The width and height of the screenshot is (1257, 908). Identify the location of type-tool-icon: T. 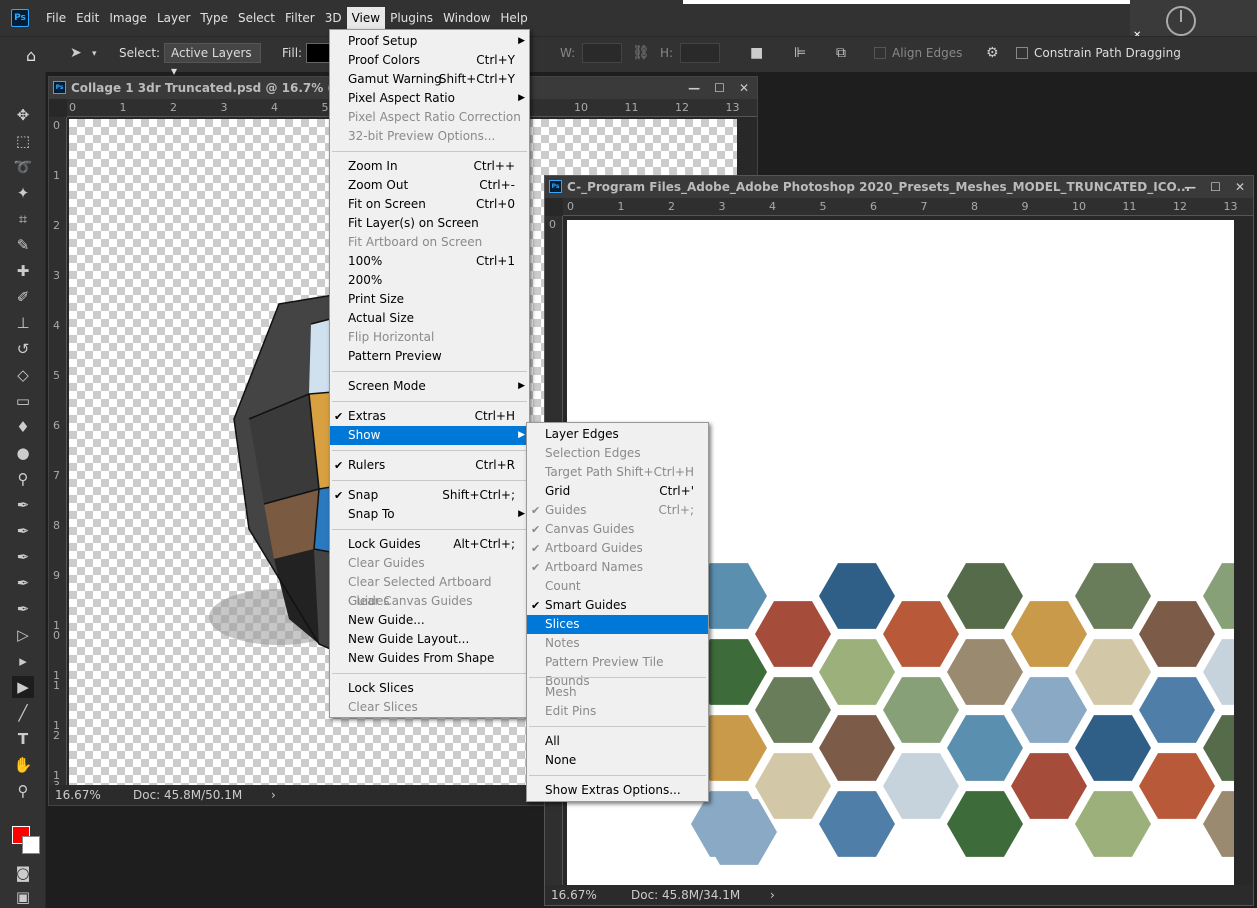
(23, 739).